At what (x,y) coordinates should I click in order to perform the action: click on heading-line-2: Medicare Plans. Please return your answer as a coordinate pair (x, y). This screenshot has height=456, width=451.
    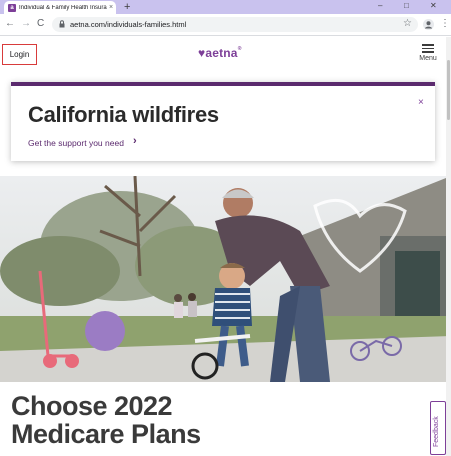
    Looking at the image, I should click on (106, 434).